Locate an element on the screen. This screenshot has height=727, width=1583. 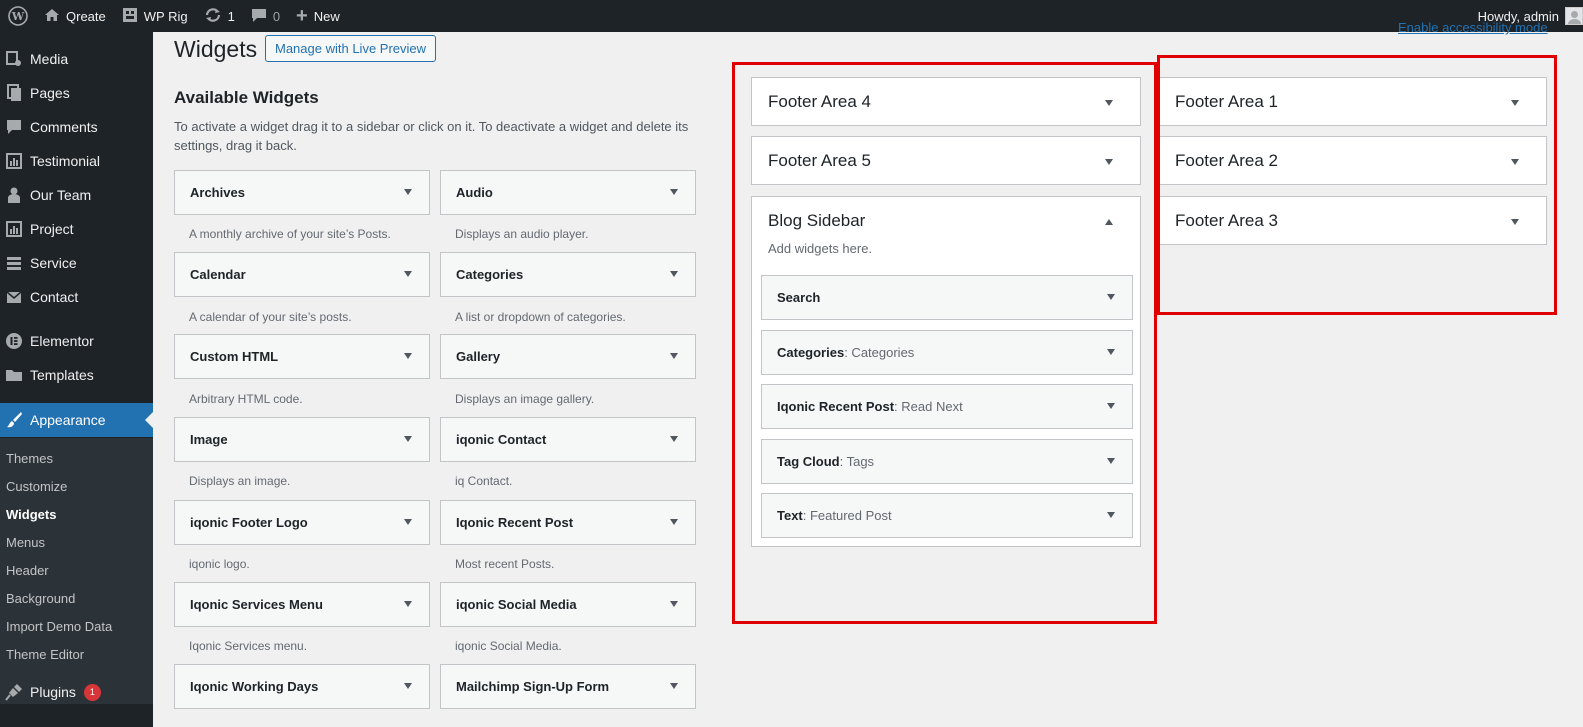
service-icon is located at coordinates (14, 263).